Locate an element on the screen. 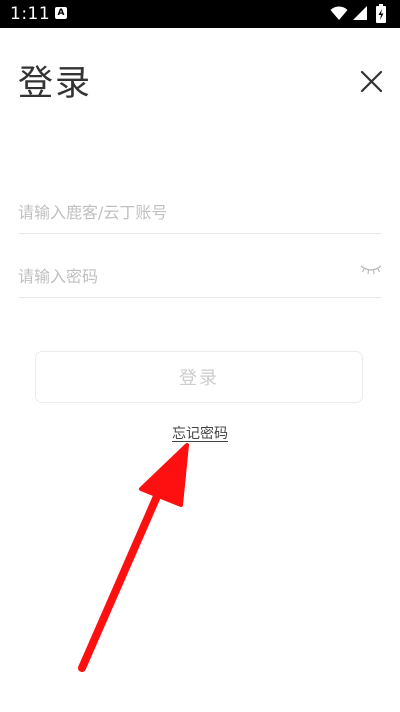 Image resolution: width=400 pixels, height=712 pixels. login-button: 登录 is located at coordinates (199, 377).